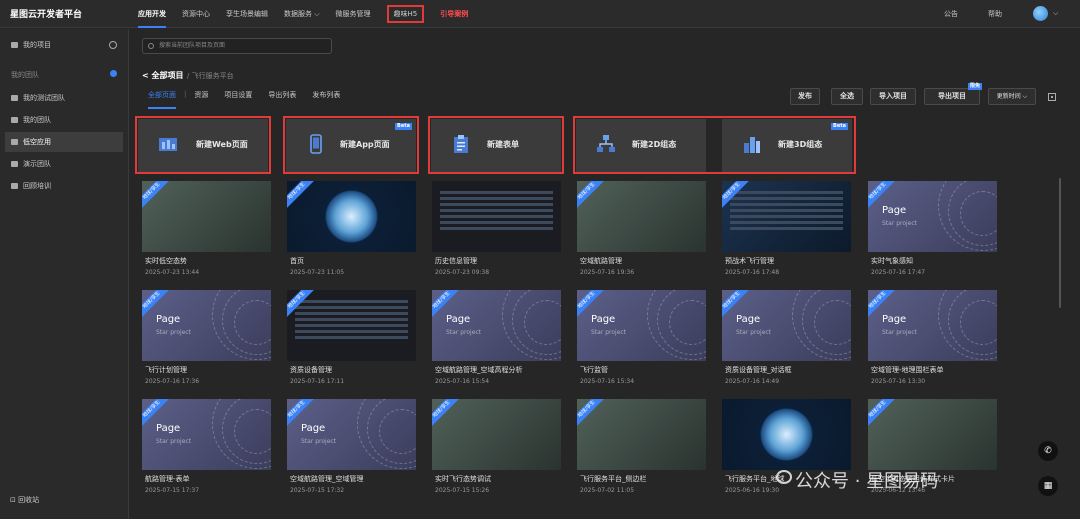 The width and height of the screenshot is (1080, 519). Describe the element at coordinates (601, 261) in the screenshot. I see `page-card-name: 空域航路管理` at that location.